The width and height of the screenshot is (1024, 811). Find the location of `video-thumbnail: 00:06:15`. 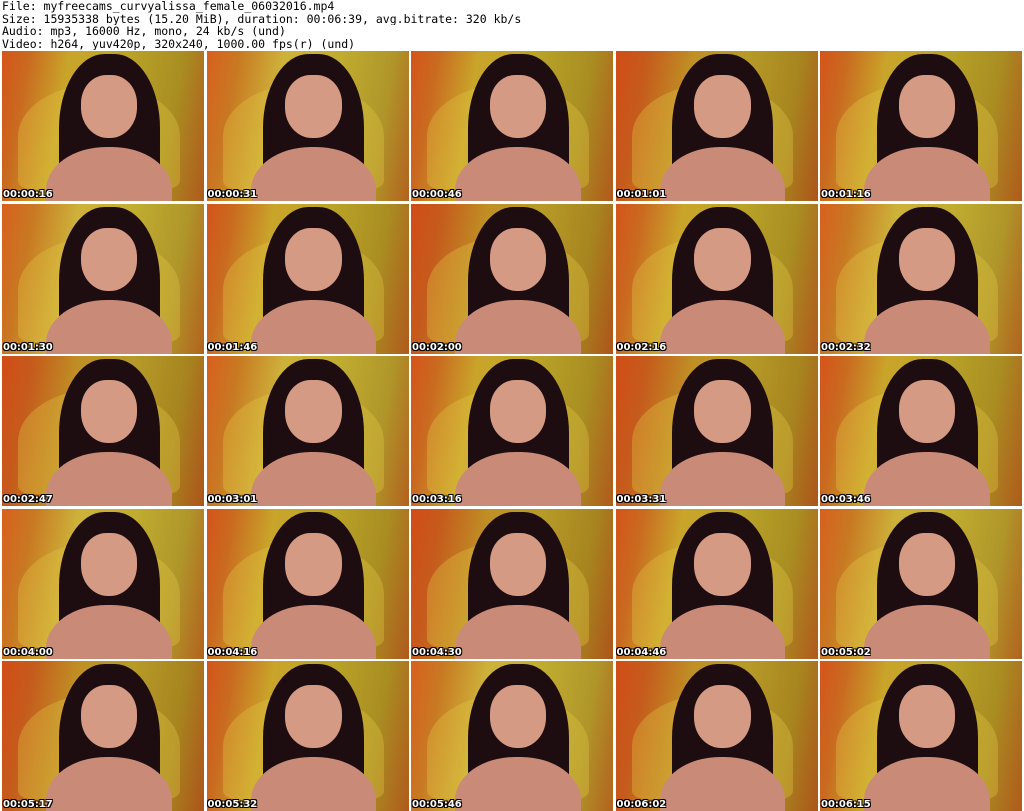

video-thumbnail: 00:06:15 is located at coordinates (921, 736).